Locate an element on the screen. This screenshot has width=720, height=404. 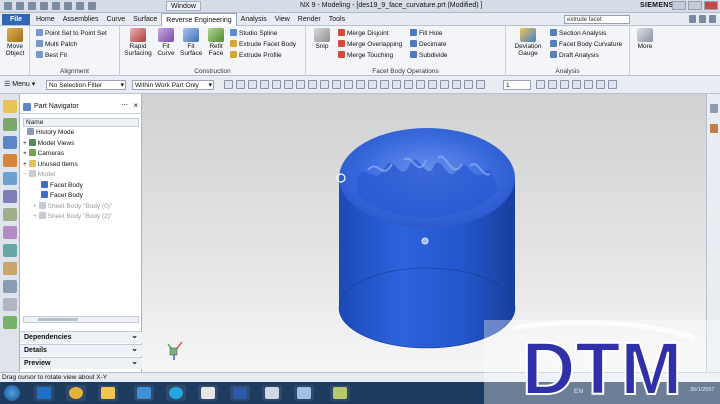
point-snap-icon is located at coordinates (384, 84).